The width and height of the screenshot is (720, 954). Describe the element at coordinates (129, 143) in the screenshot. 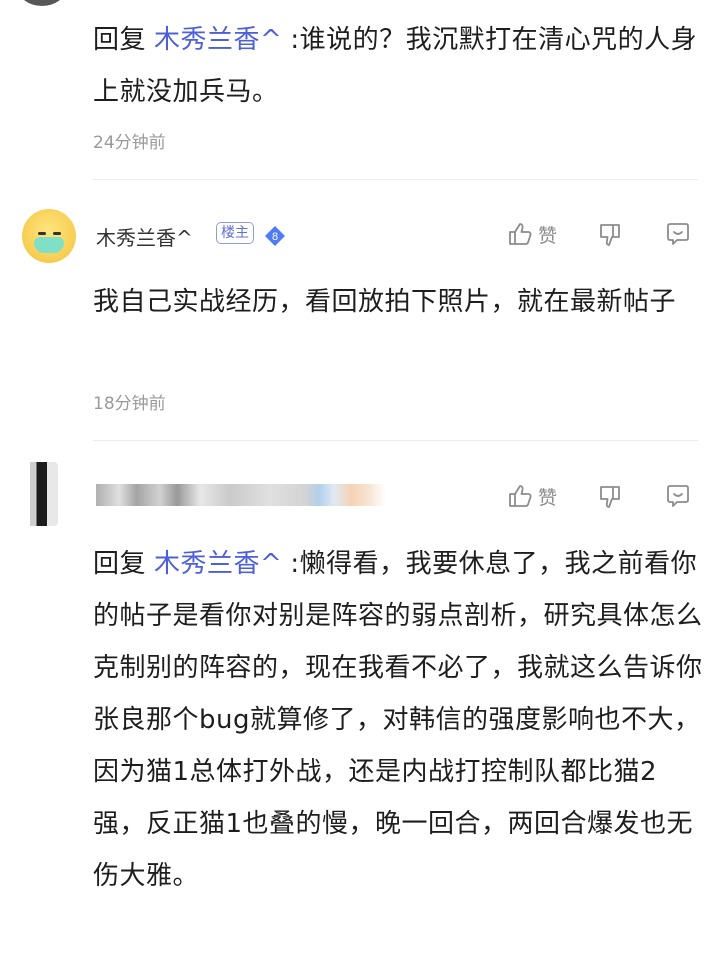

I see `comment-time: 24分钟前` at that location.